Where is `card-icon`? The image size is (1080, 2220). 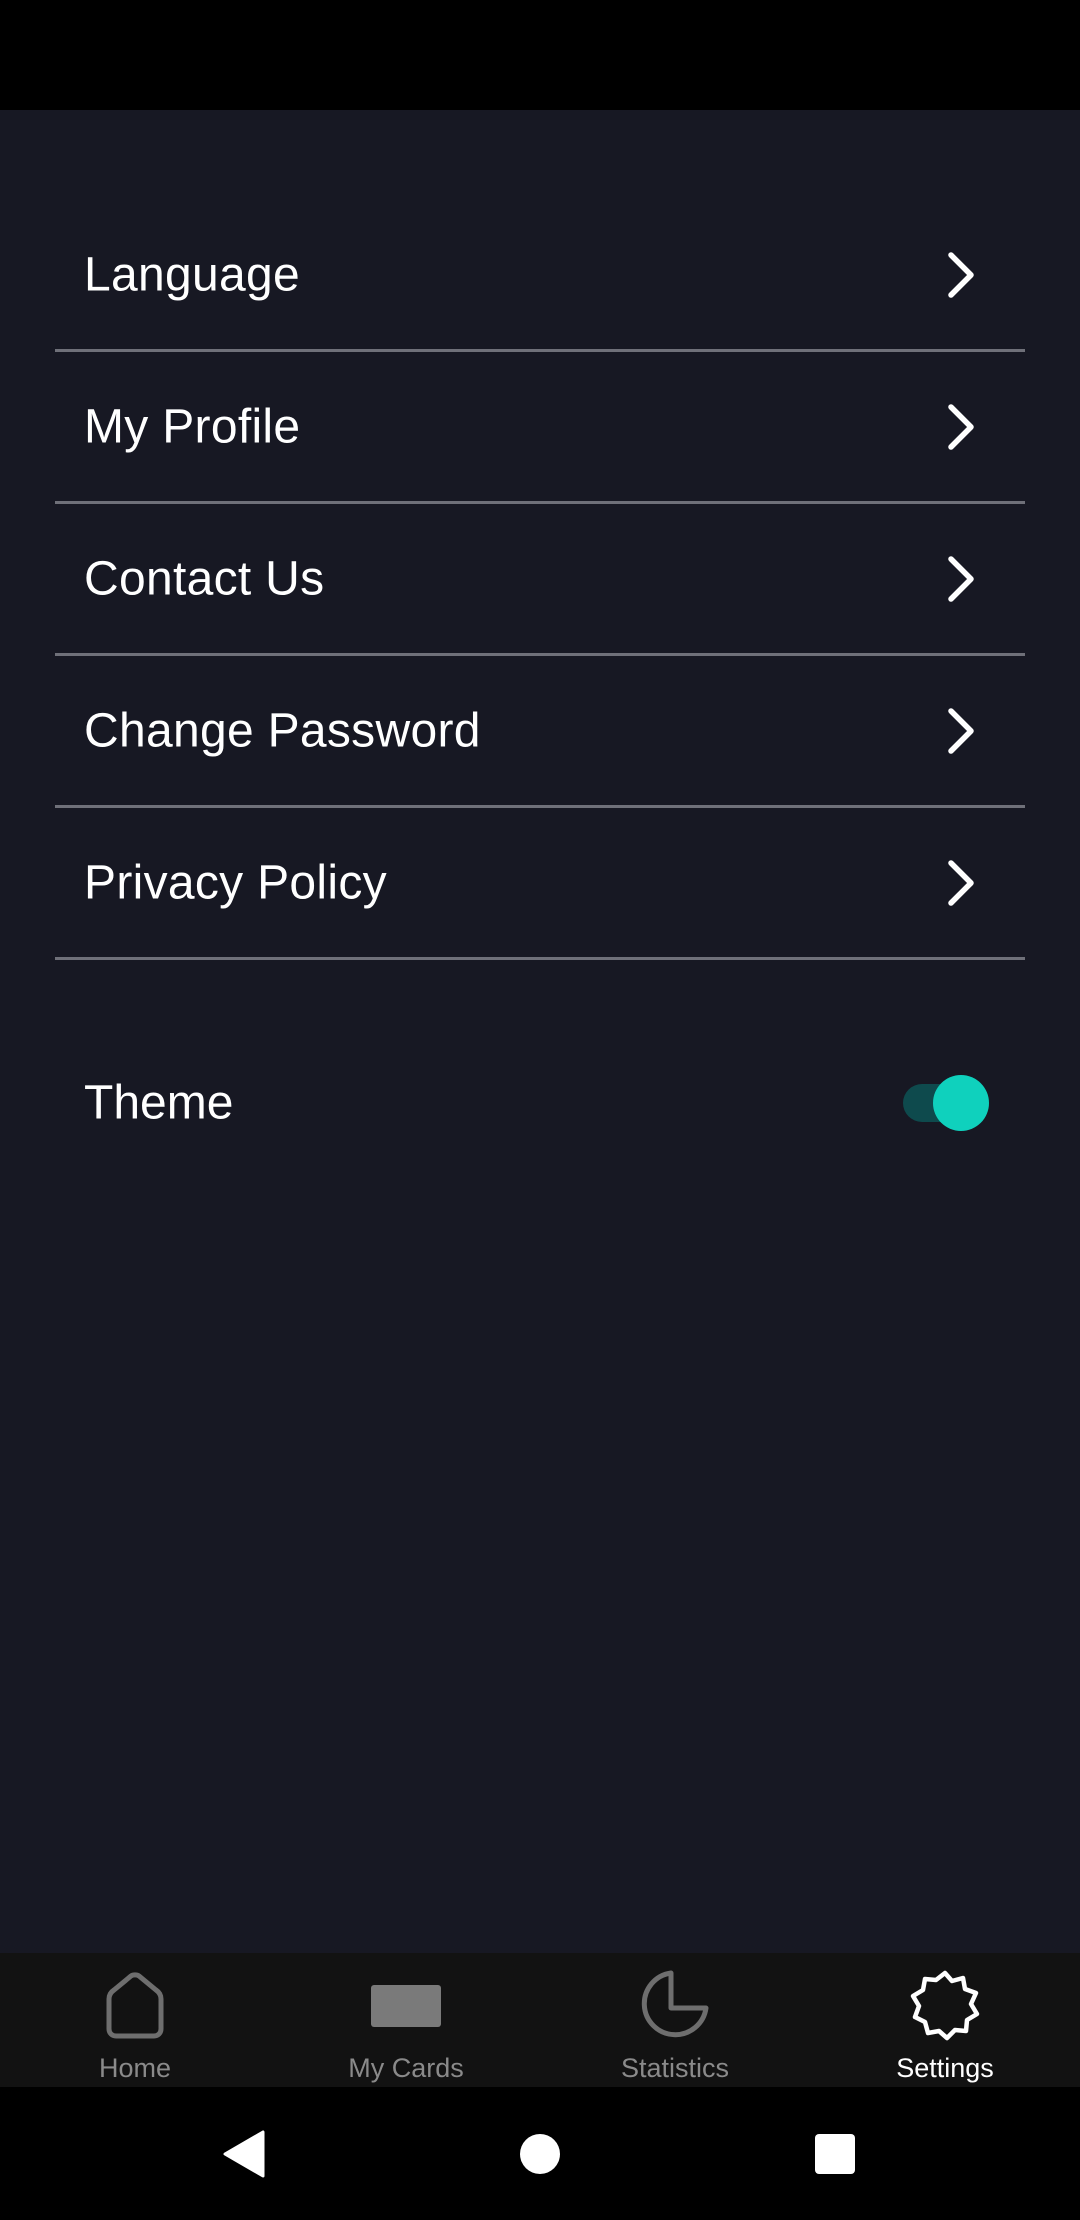
card-icon is located at coordinates (406, 2006).